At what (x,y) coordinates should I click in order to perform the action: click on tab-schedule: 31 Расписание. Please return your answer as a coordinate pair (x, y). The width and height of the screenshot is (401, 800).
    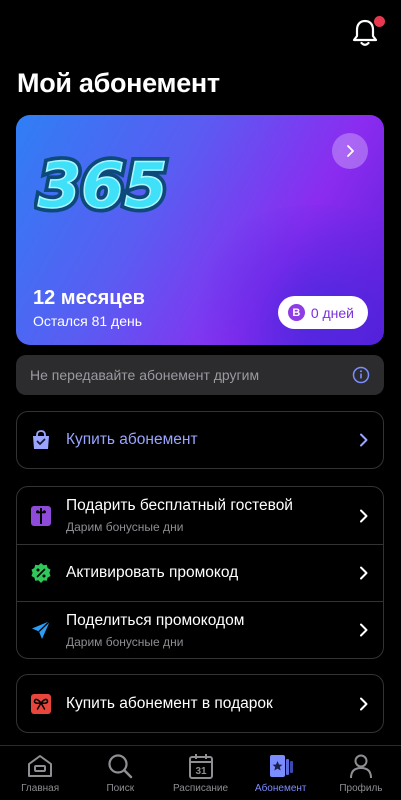
    Looking at the image, I should click on (200, 773).